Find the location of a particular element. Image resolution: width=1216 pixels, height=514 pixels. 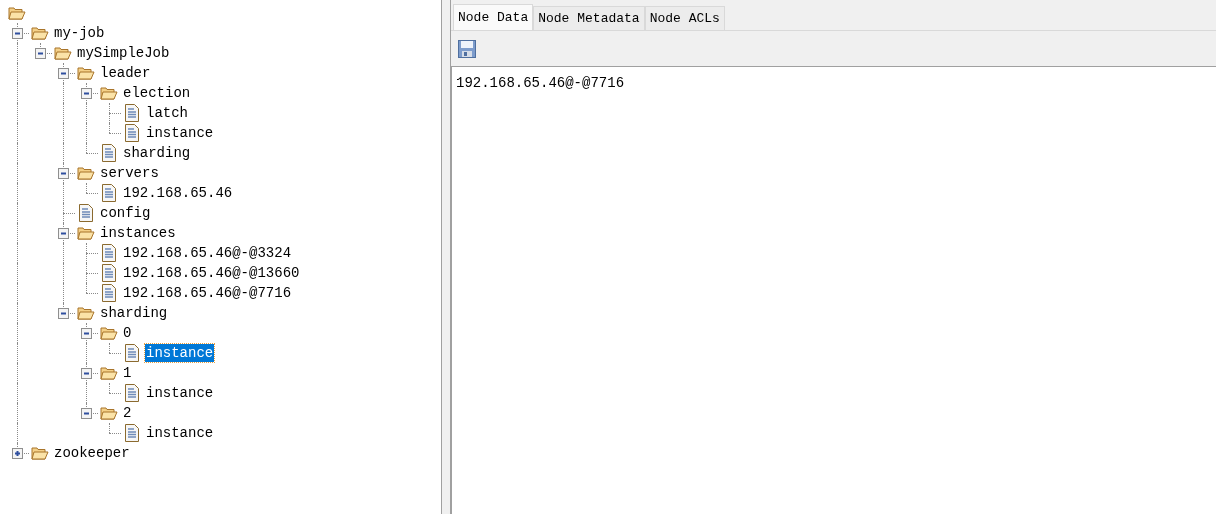

tree-node: 2 is located at coordinates (127, 413).